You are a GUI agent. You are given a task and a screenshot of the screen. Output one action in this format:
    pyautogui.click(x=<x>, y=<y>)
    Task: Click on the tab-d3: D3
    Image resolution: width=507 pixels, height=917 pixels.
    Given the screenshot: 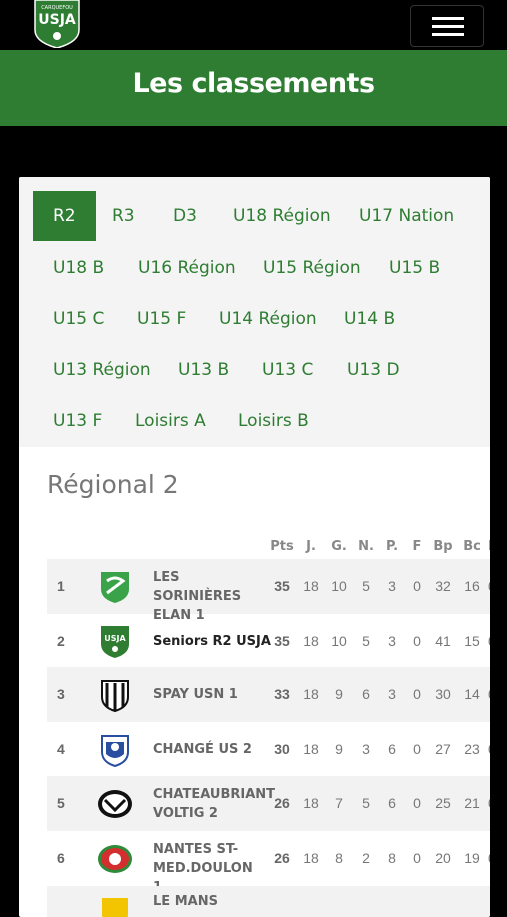 What is the action you would take?
    pyautogui.click(x=185, y=216)
    